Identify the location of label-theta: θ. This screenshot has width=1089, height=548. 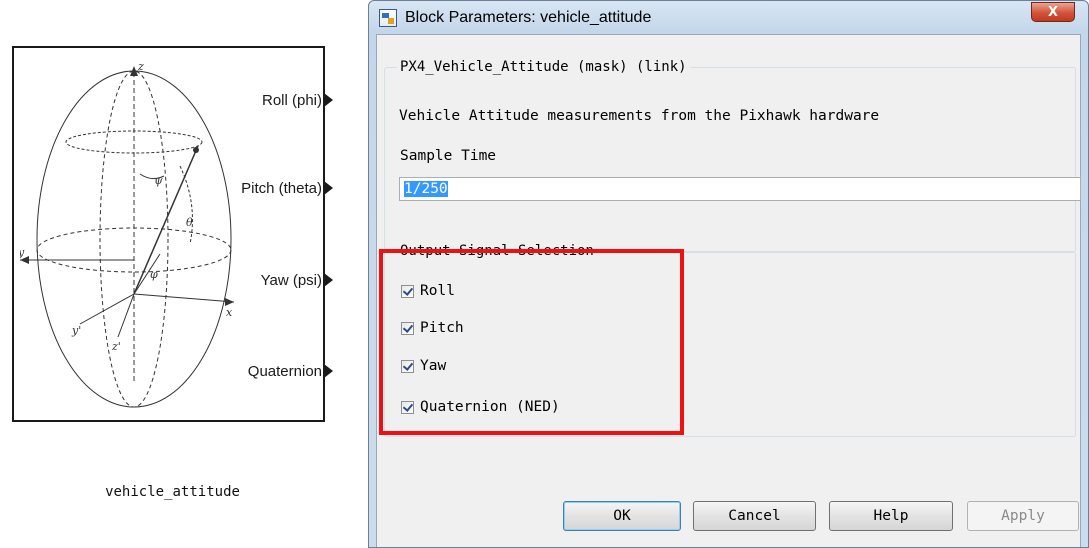
(189, 222).